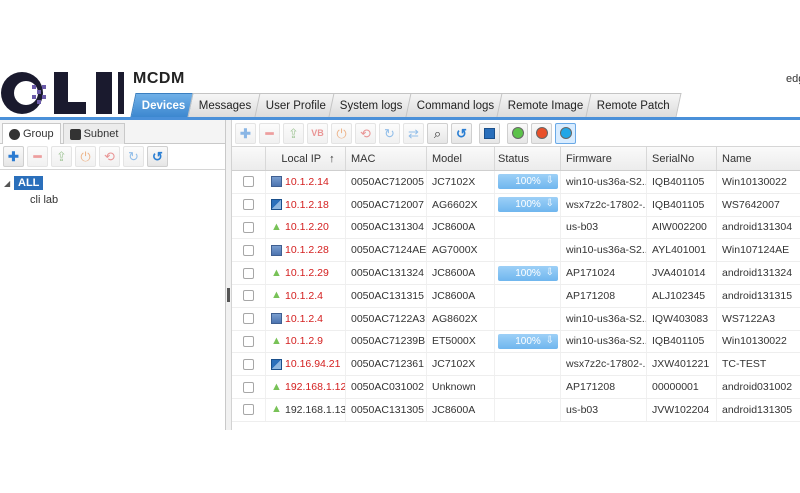  I want to click on local-ip: 10.1.2.4, so click(304, 318).